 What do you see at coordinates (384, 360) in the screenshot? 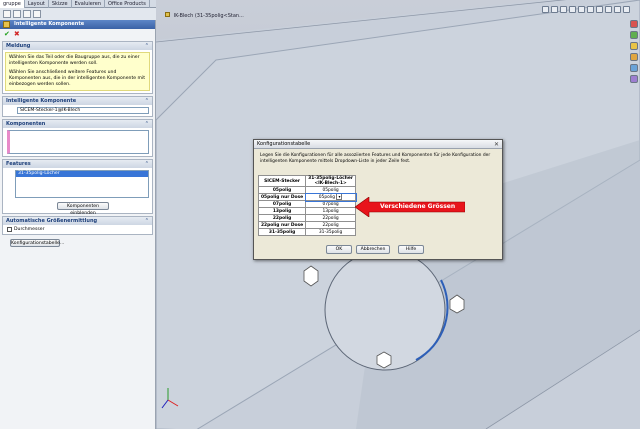
I see `small-hole` at bounding box center [384, 360].